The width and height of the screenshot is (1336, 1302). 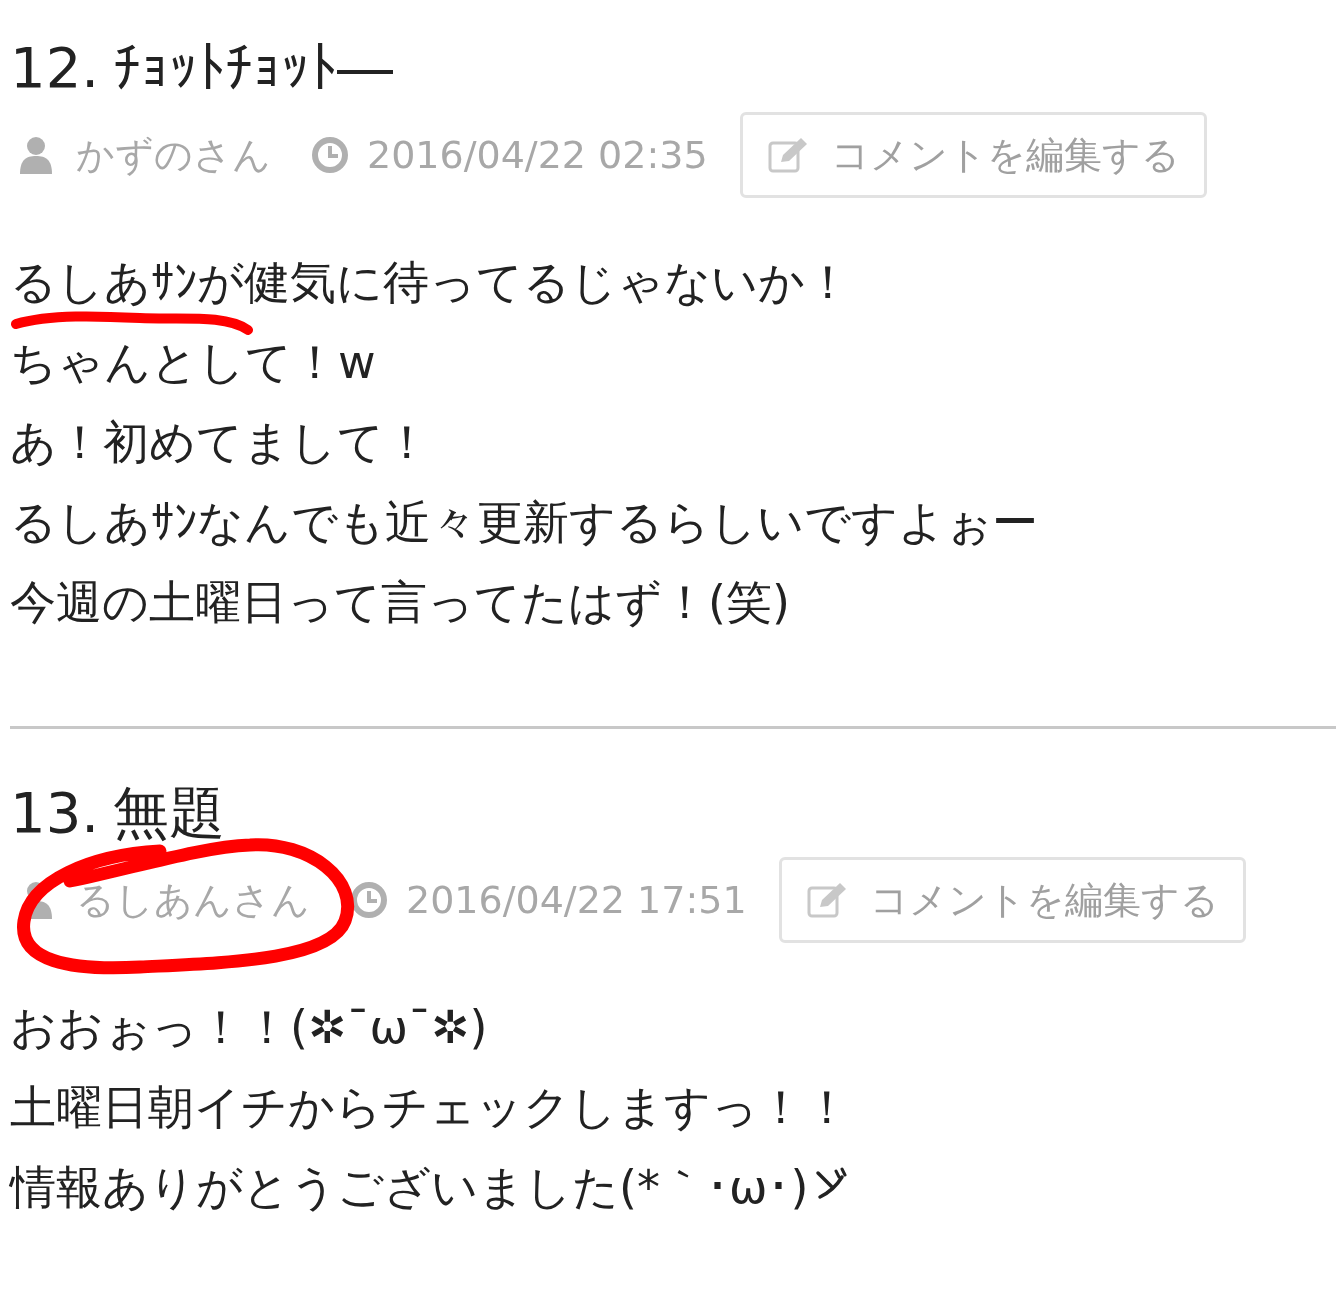 I want to click on author-name: るしあんさん, so click(x=193, y=900).